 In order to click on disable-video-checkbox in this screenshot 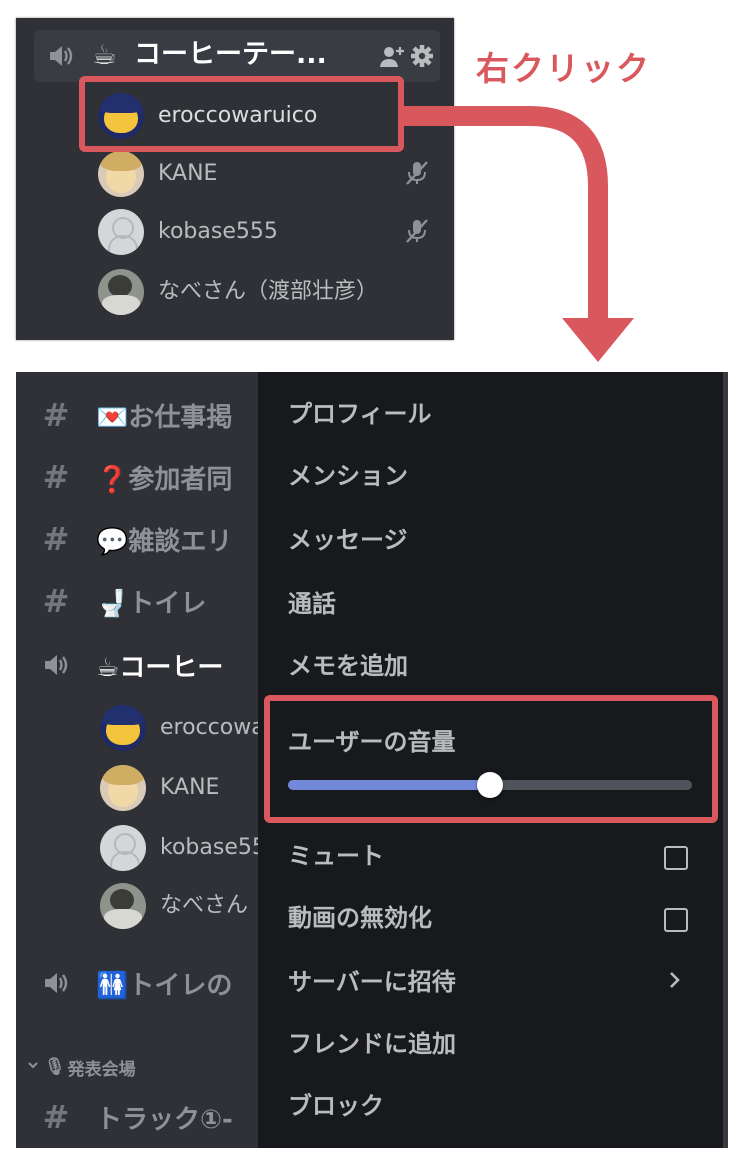, I will do `click(676, 920)`.